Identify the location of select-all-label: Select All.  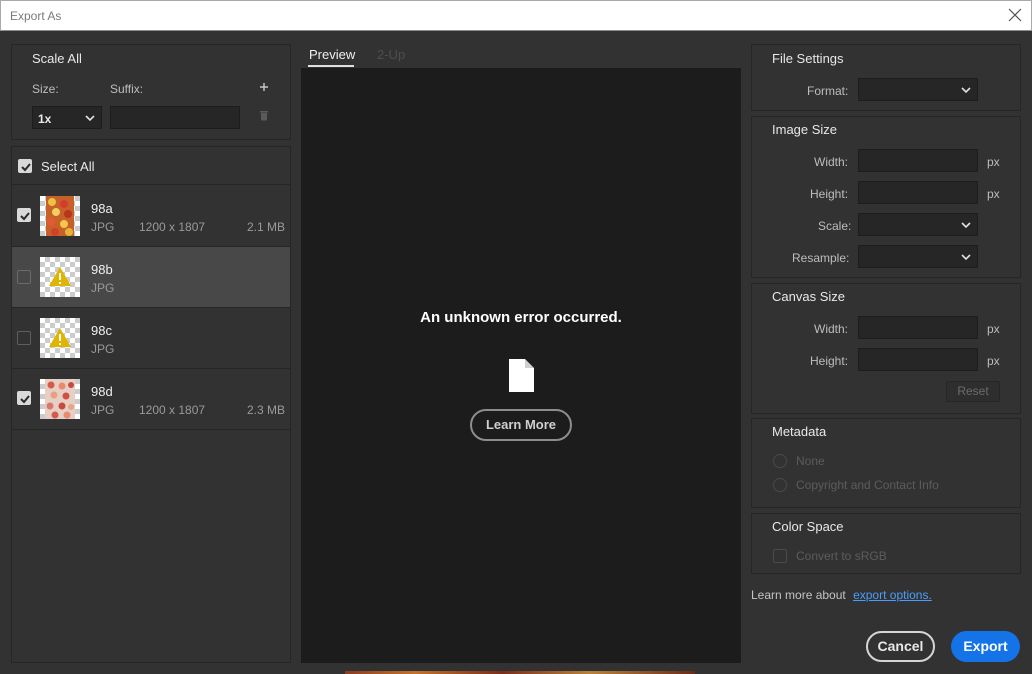
(68, 166).